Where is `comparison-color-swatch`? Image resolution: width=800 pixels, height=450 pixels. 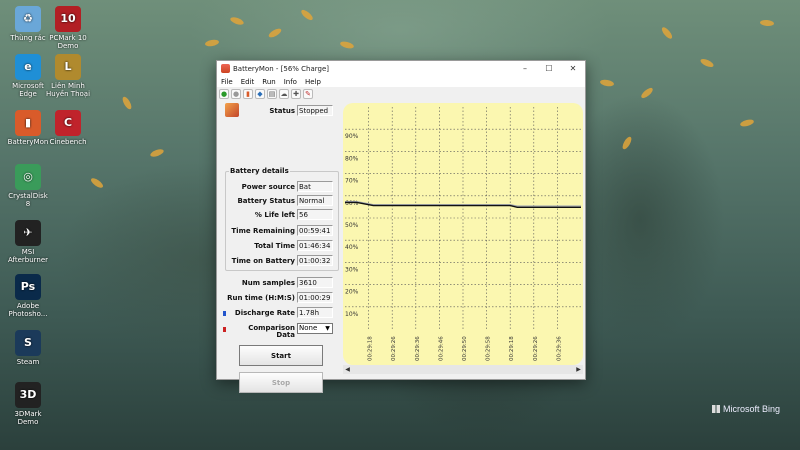
comparison-color-swatch is located at coordinates (224, 329).